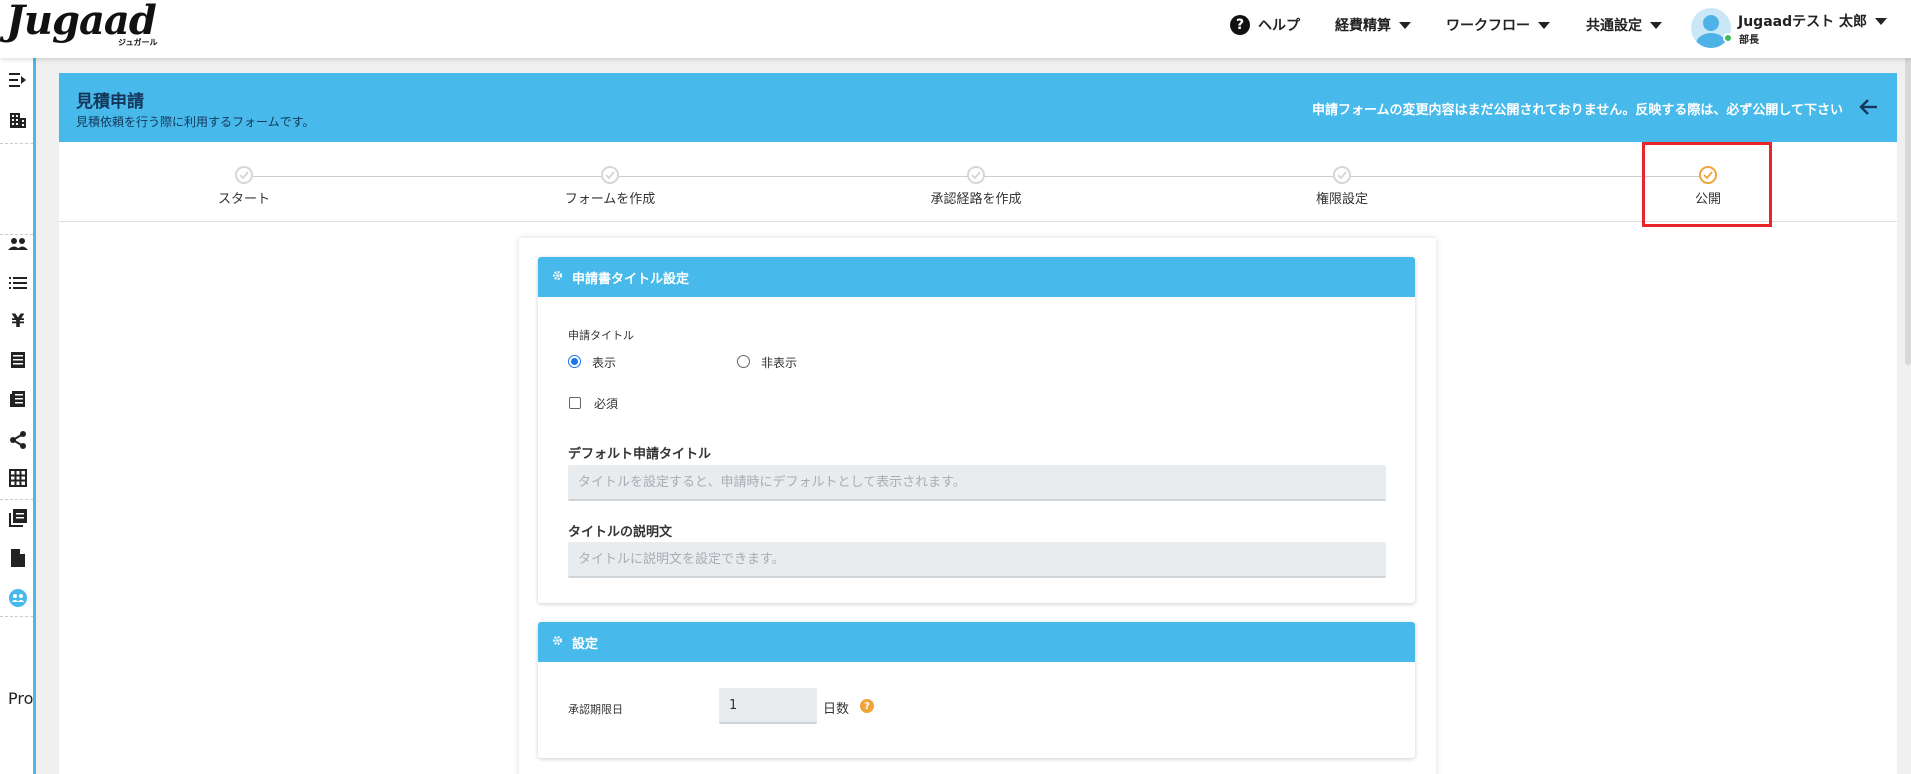  I want to click on users-icon, so click(18, 244).